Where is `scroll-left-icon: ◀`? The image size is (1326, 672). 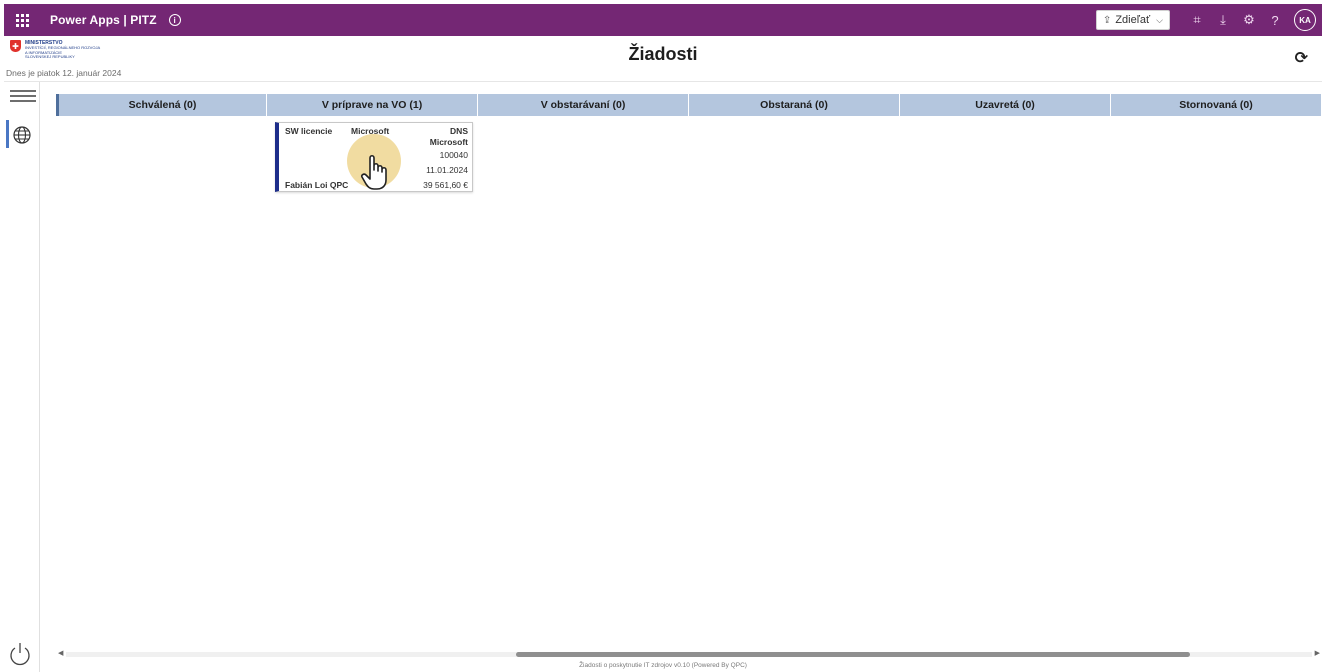 scroll-left-icon: ◀ is located at coordinates (60, 653).